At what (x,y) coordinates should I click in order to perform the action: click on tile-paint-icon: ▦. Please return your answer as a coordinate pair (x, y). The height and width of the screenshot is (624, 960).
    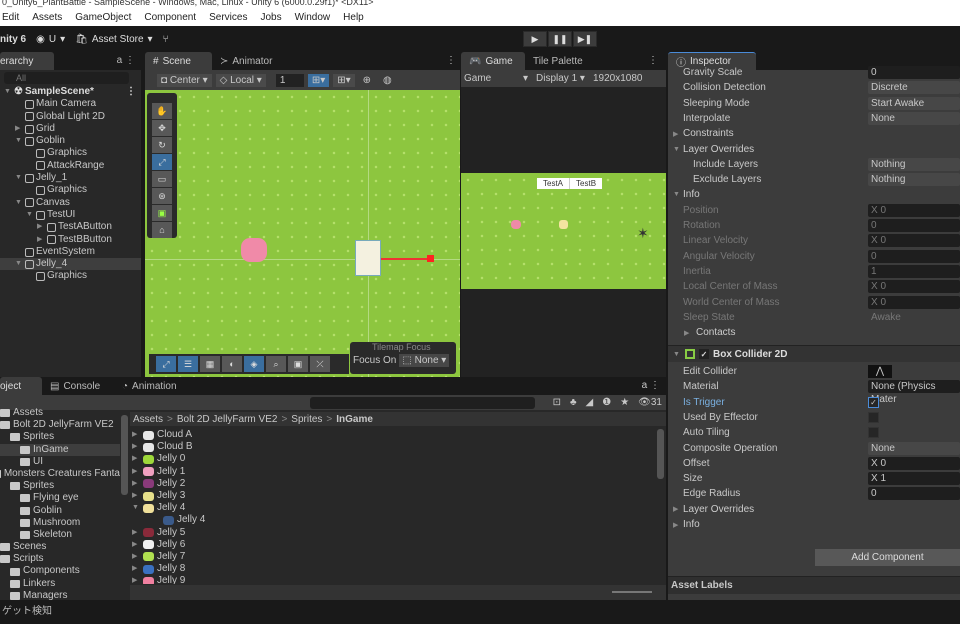
    Looking at the image, I should click on (210, 364).